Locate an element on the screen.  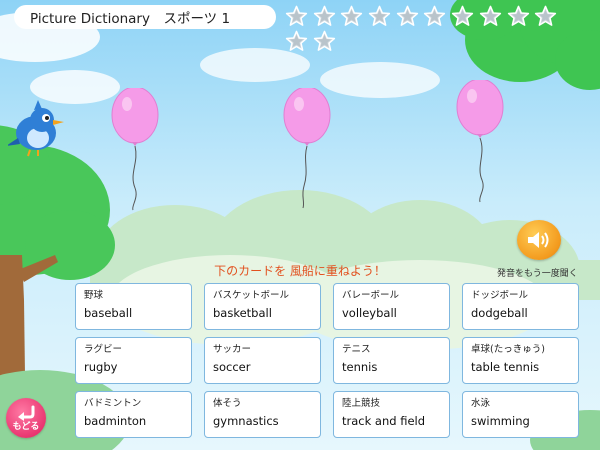
word-card-english: rugby is located at coordinates (101, 367).